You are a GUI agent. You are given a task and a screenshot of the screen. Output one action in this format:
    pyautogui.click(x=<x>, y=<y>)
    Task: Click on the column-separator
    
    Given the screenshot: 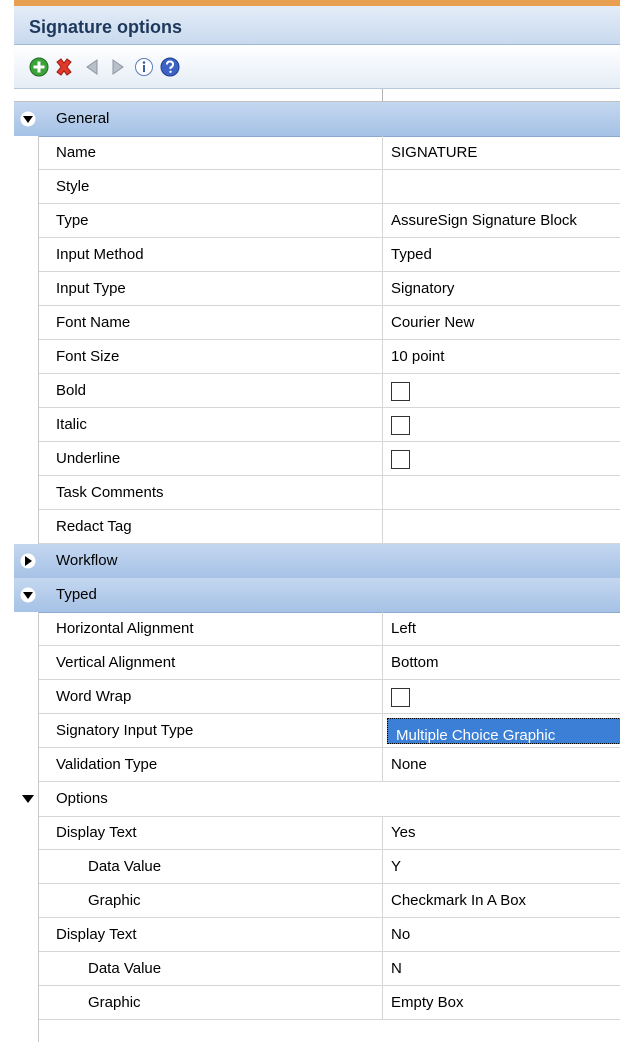 What is the action you would take?
    pyautogui.click(x=382, y=95)
    